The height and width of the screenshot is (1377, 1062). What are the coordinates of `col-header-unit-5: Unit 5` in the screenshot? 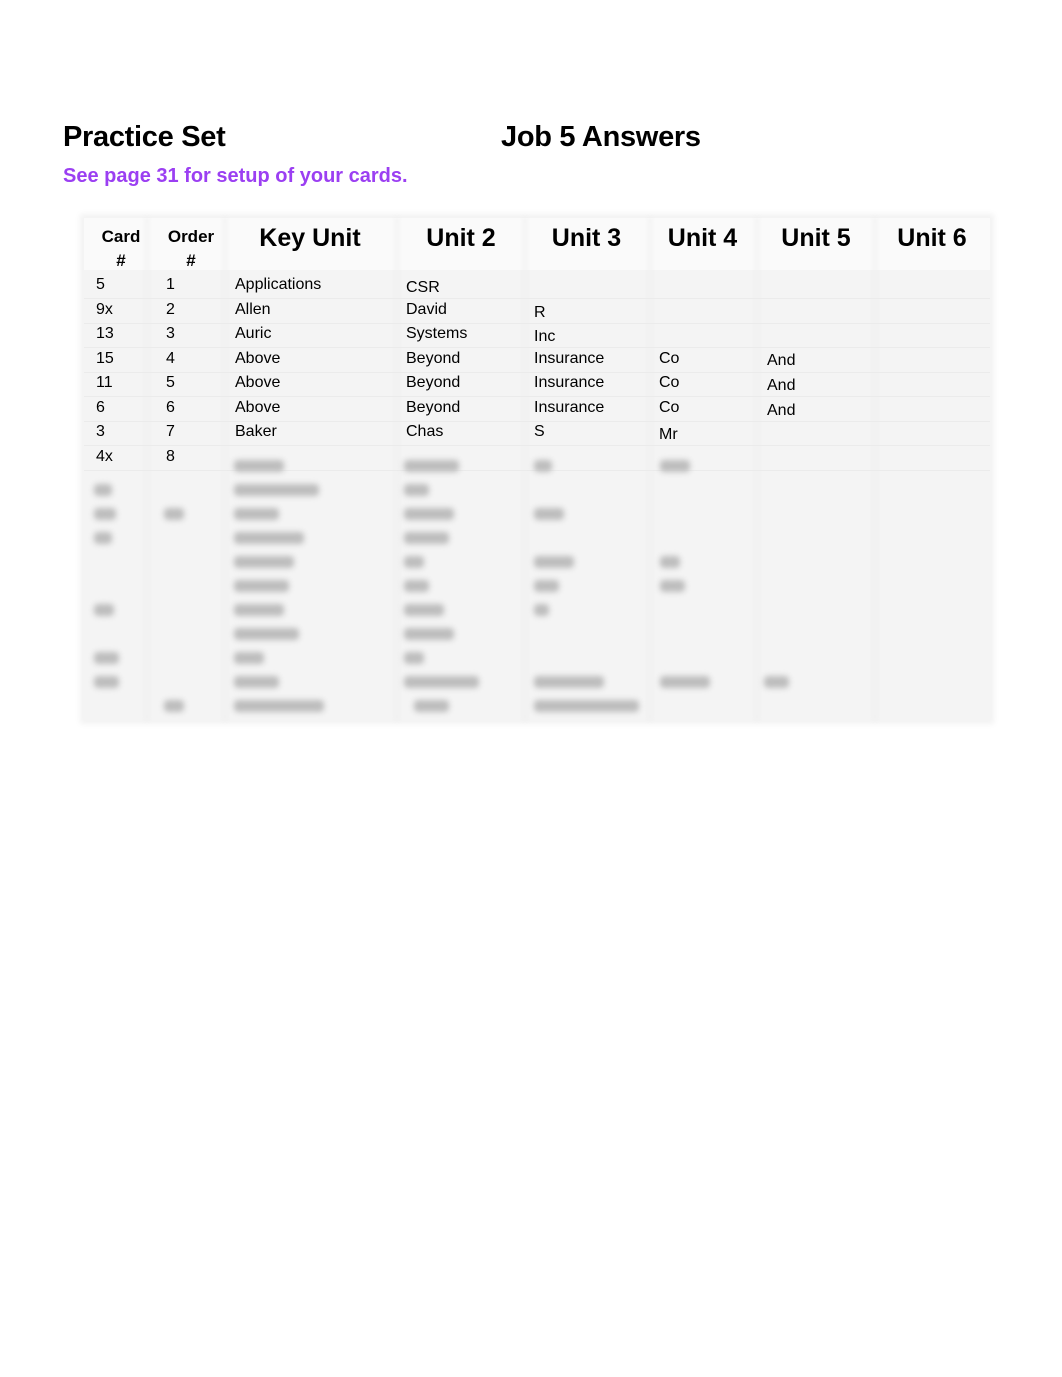 It's located at (816, 238).